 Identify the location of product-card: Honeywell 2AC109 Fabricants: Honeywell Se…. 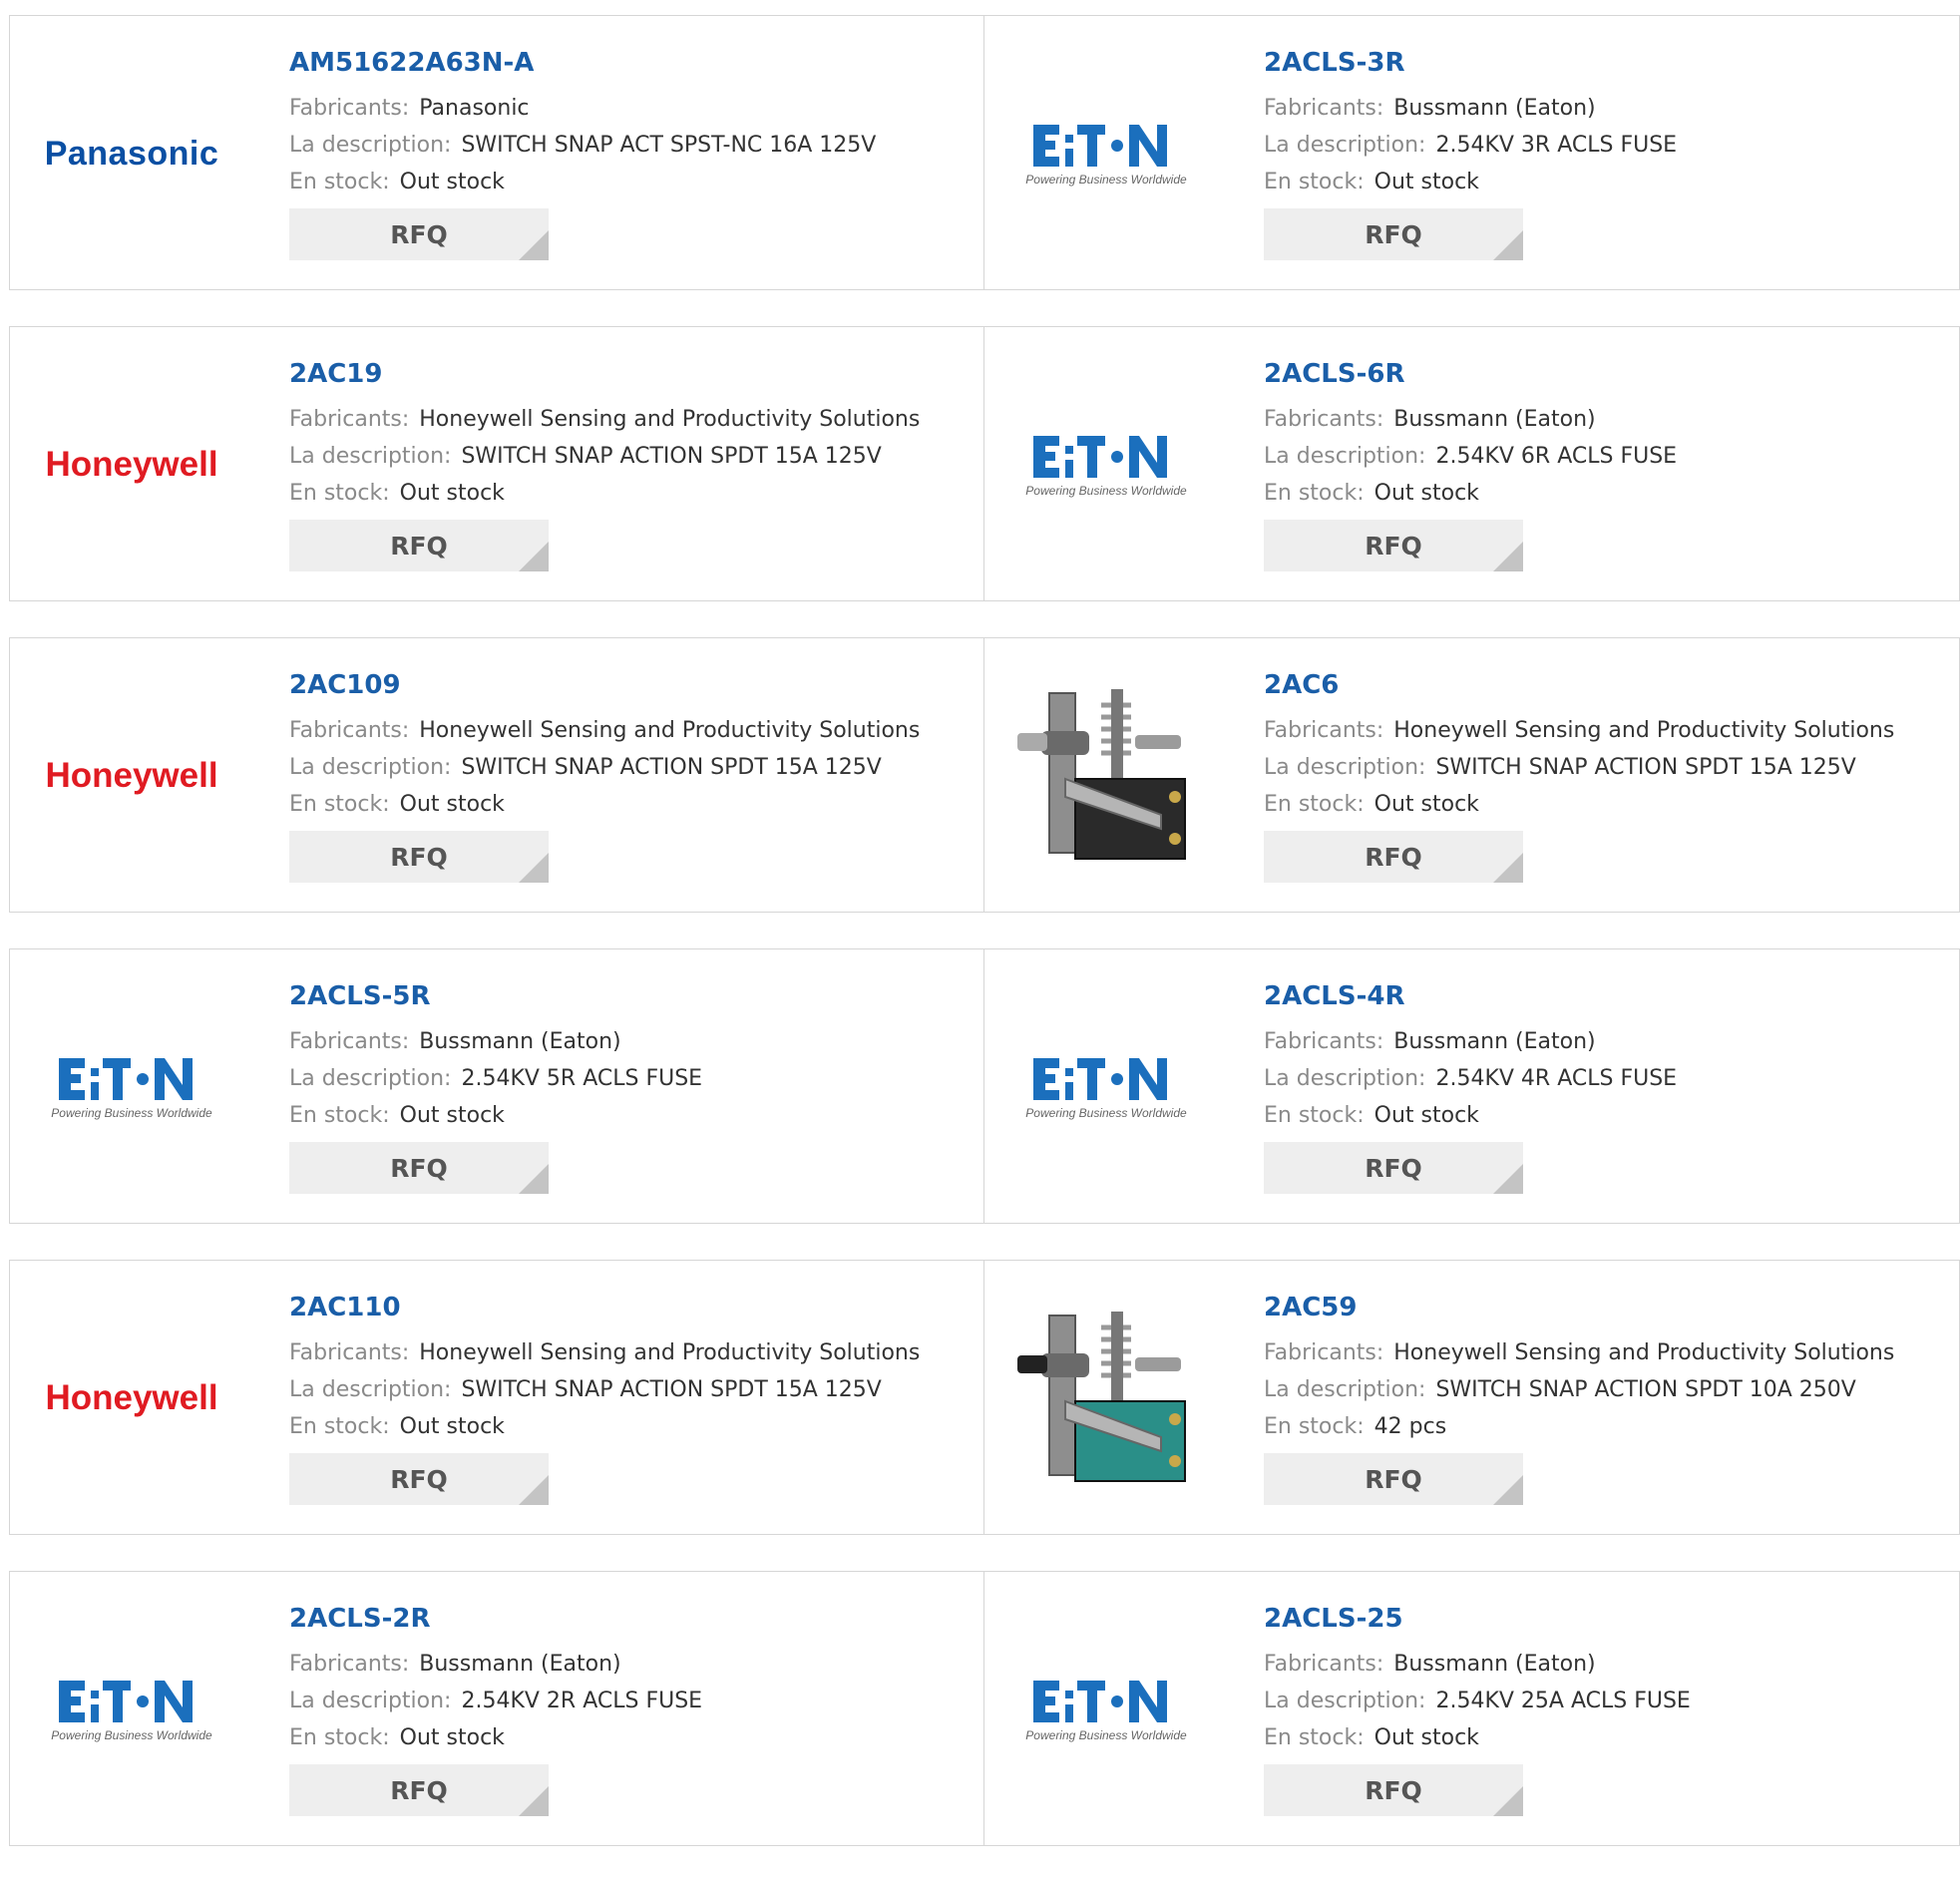
(497, 775).